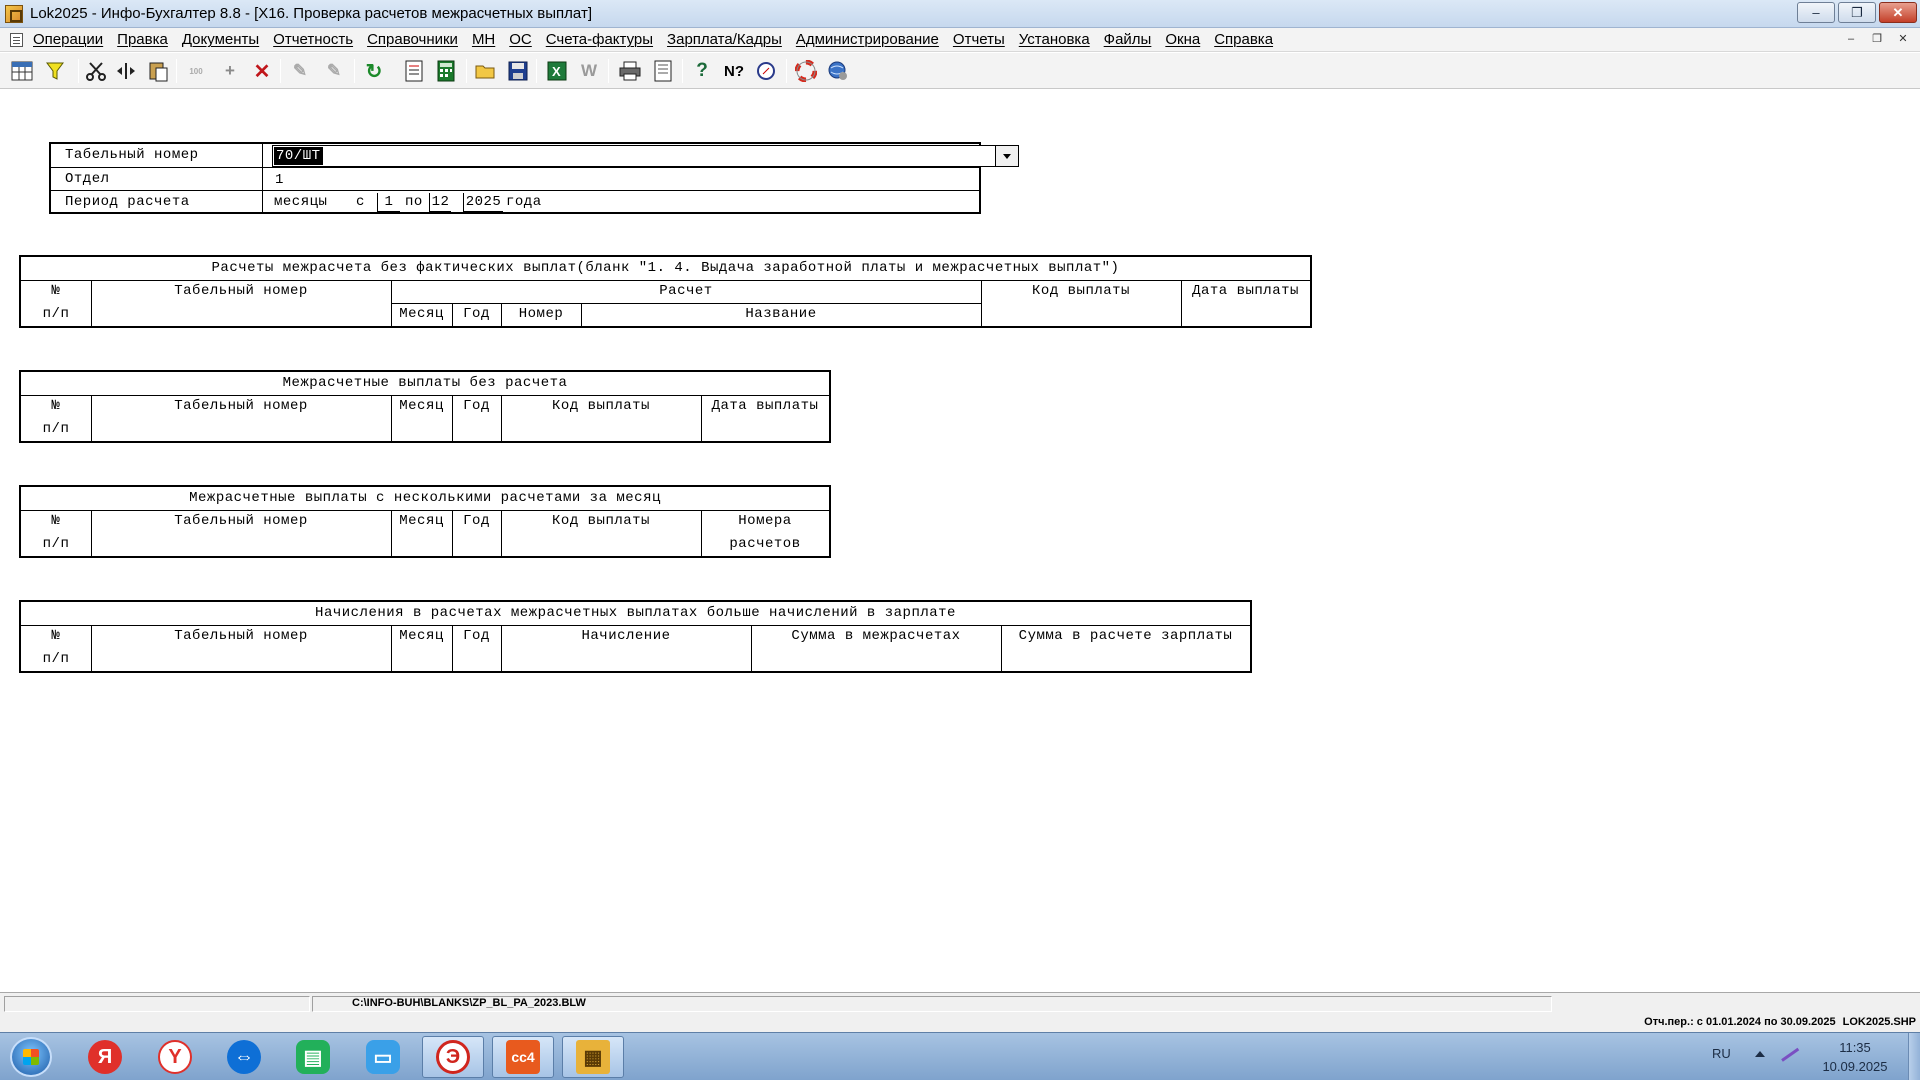 The width and height of the screenshot is (1920, 1080). What do you see at coordinates (22, 71) in the screenshot?
I see `table-icon` at bounding box center [22, 71].